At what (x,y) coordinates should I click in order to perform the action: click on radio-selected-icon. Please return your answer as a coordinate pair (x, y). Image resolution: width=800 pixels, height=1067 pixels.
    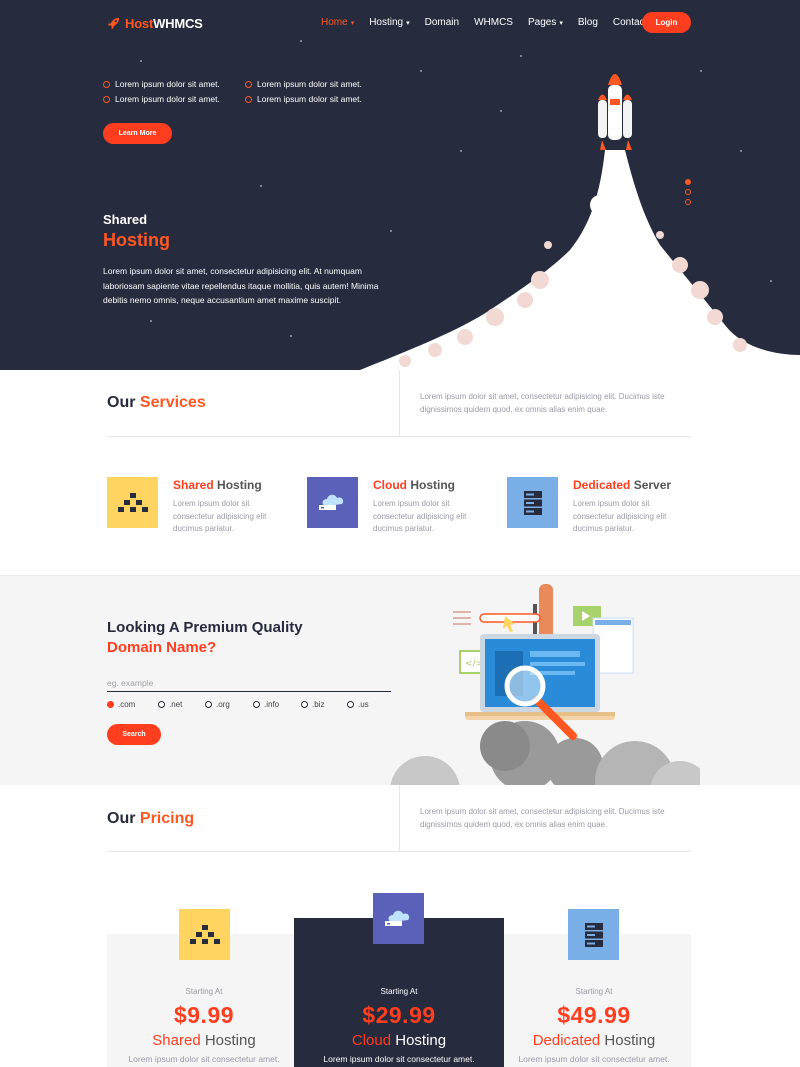
    Looking at the image, I should click on (110, 704).